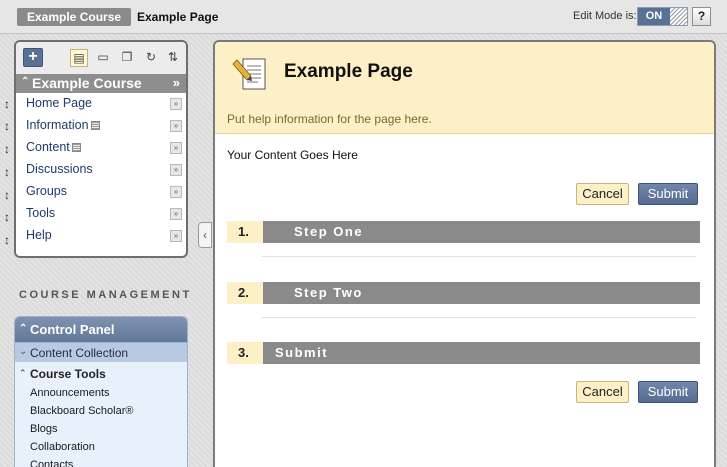  I want to click on course-menu-item-content: Content », so click(101, 148).